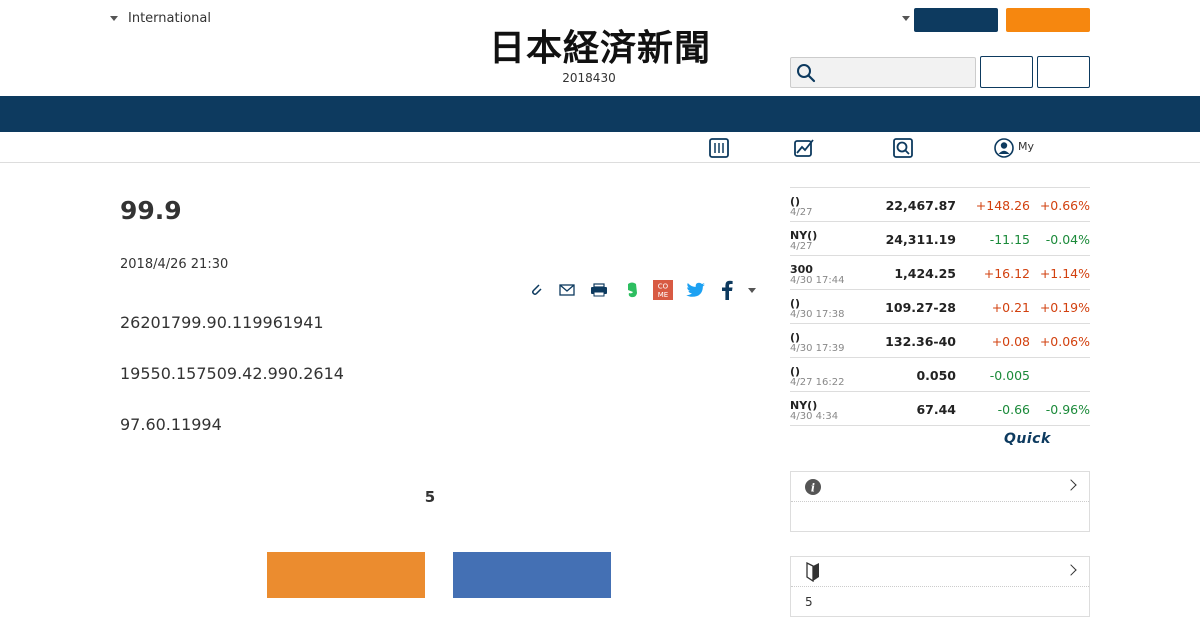 The height and width of the screenshot is (630, 1200). I want to click on edition-label: International, so click(169, 18).